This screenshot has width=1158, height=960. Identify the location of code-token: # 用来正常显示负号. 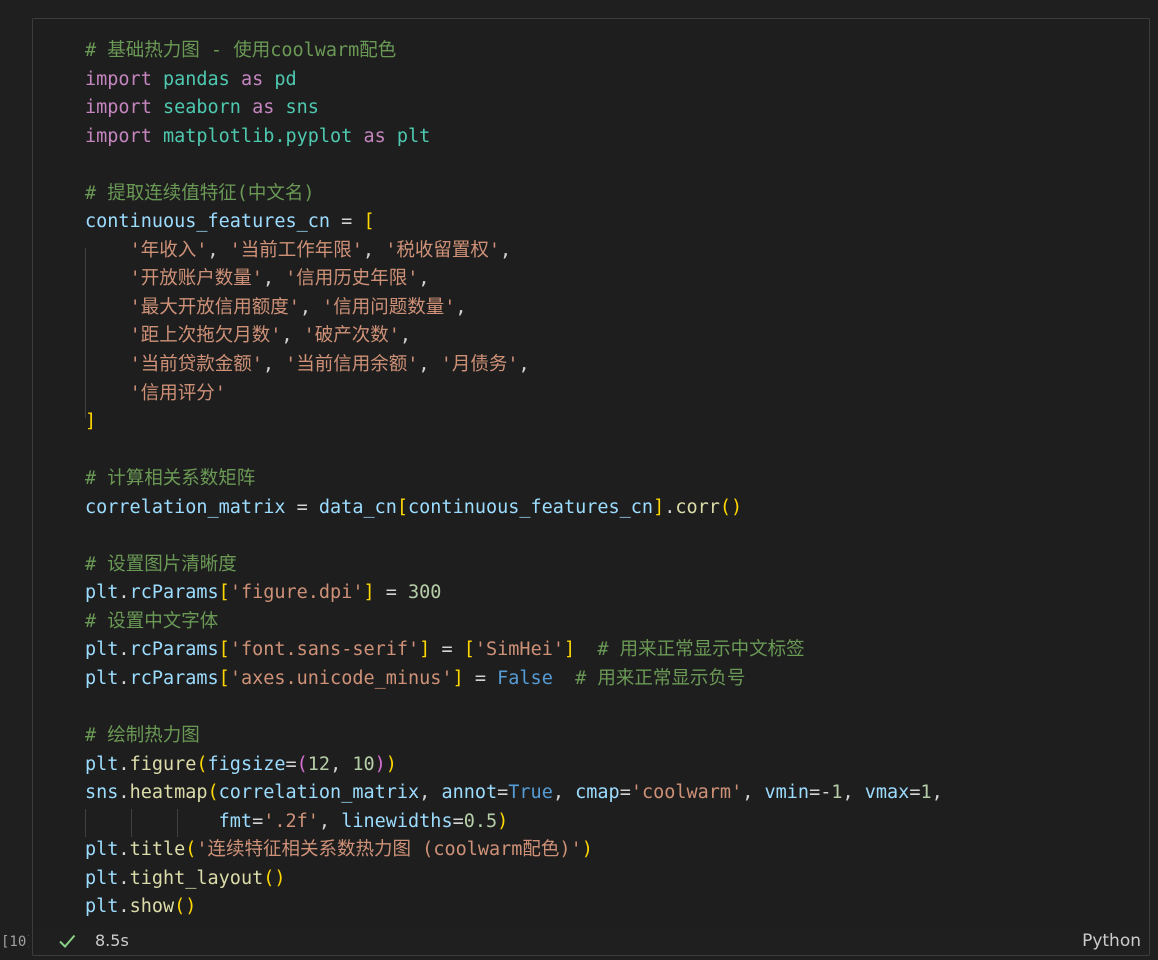
(660, 679).